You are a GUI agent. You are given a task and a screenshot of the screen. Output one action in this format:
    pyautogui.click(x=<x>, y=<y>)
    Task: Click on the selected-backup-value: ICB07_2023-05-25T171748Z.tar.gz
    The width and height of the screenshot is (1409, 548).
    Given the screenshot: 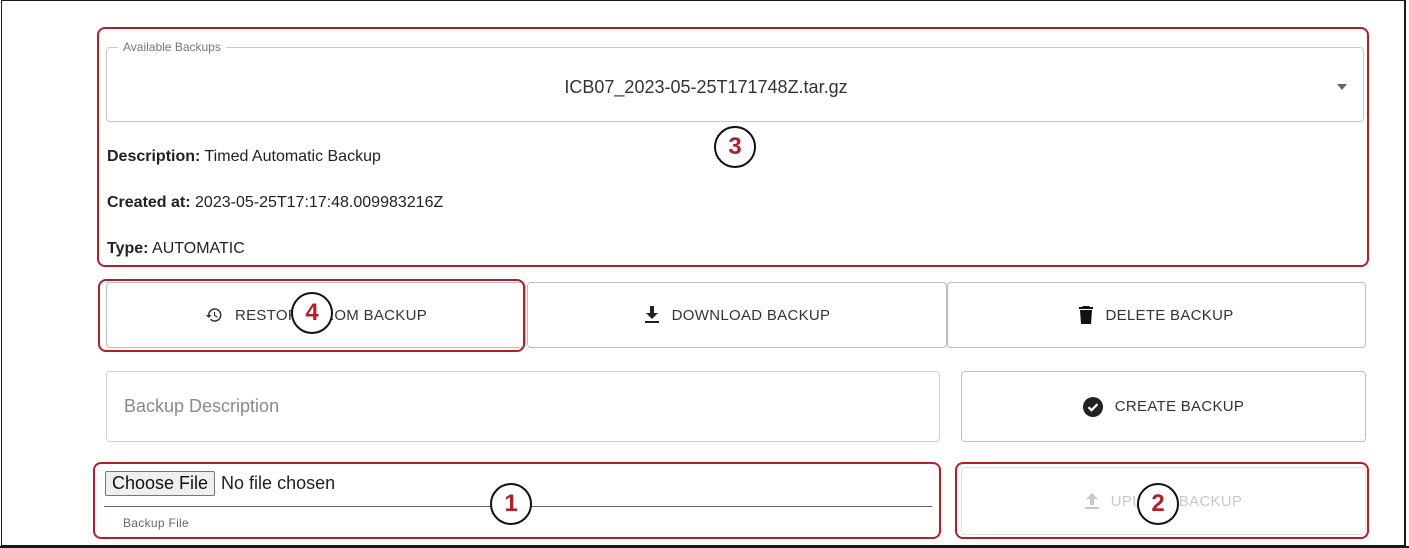 What is the action you would take?
    pyautogui.click(x=706, y=87)
    